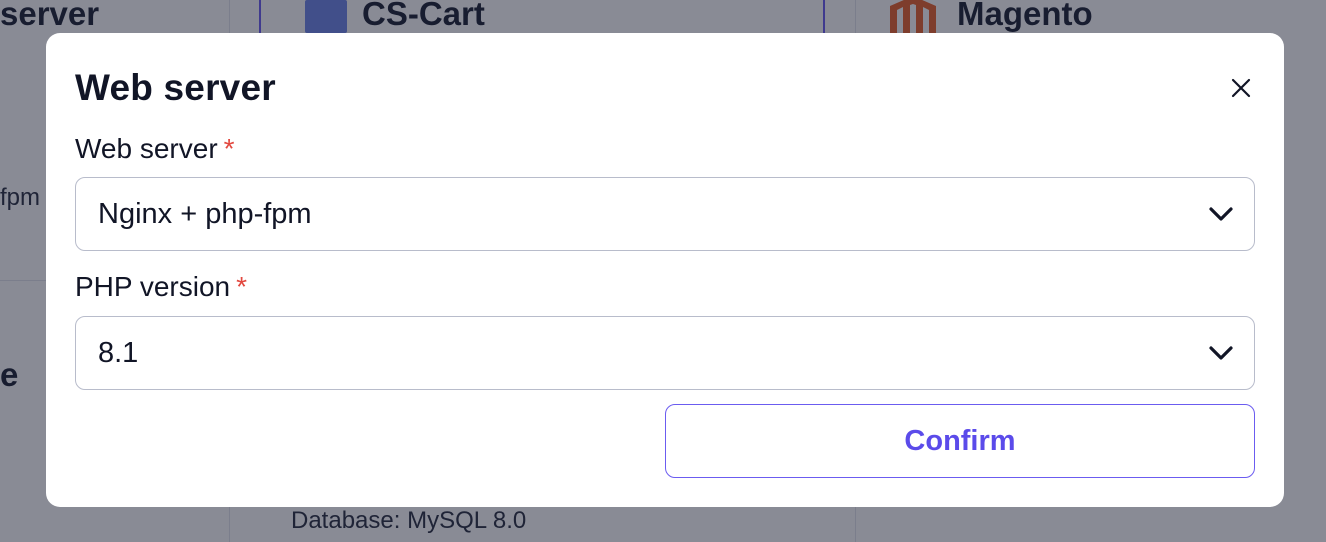 The width and height of the screenshot is (1326, 542). I want to click on confirm-button: Confirm, so click(960, 441).